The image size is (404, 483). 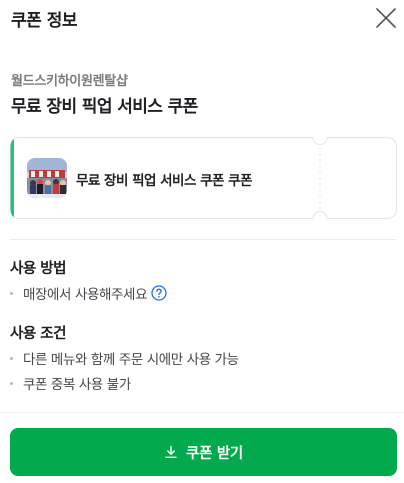 I want to click on coupon-title: 무료 장비 픽업 서비스 쿠폰, so click(x=104, y=107).